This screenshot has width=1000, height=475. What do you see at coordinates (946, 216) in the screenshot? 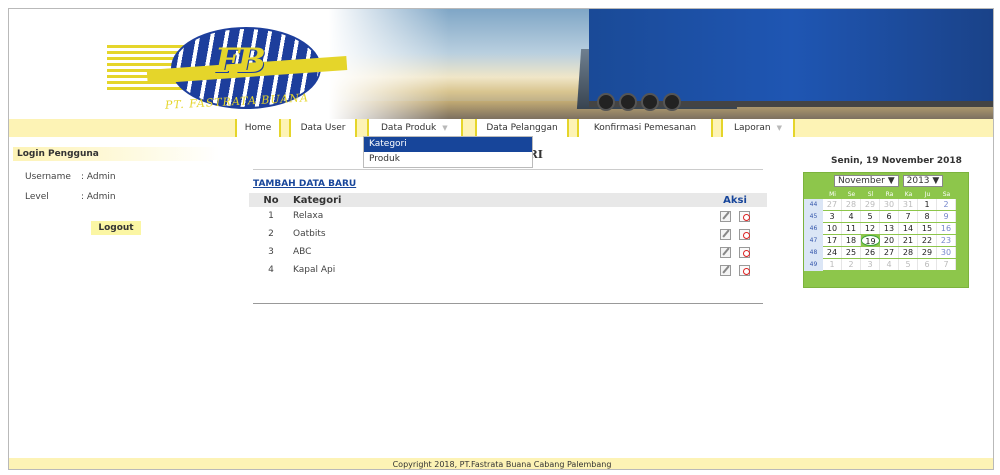
I see `calendar-day: 9` at bounding box center [946, 216].